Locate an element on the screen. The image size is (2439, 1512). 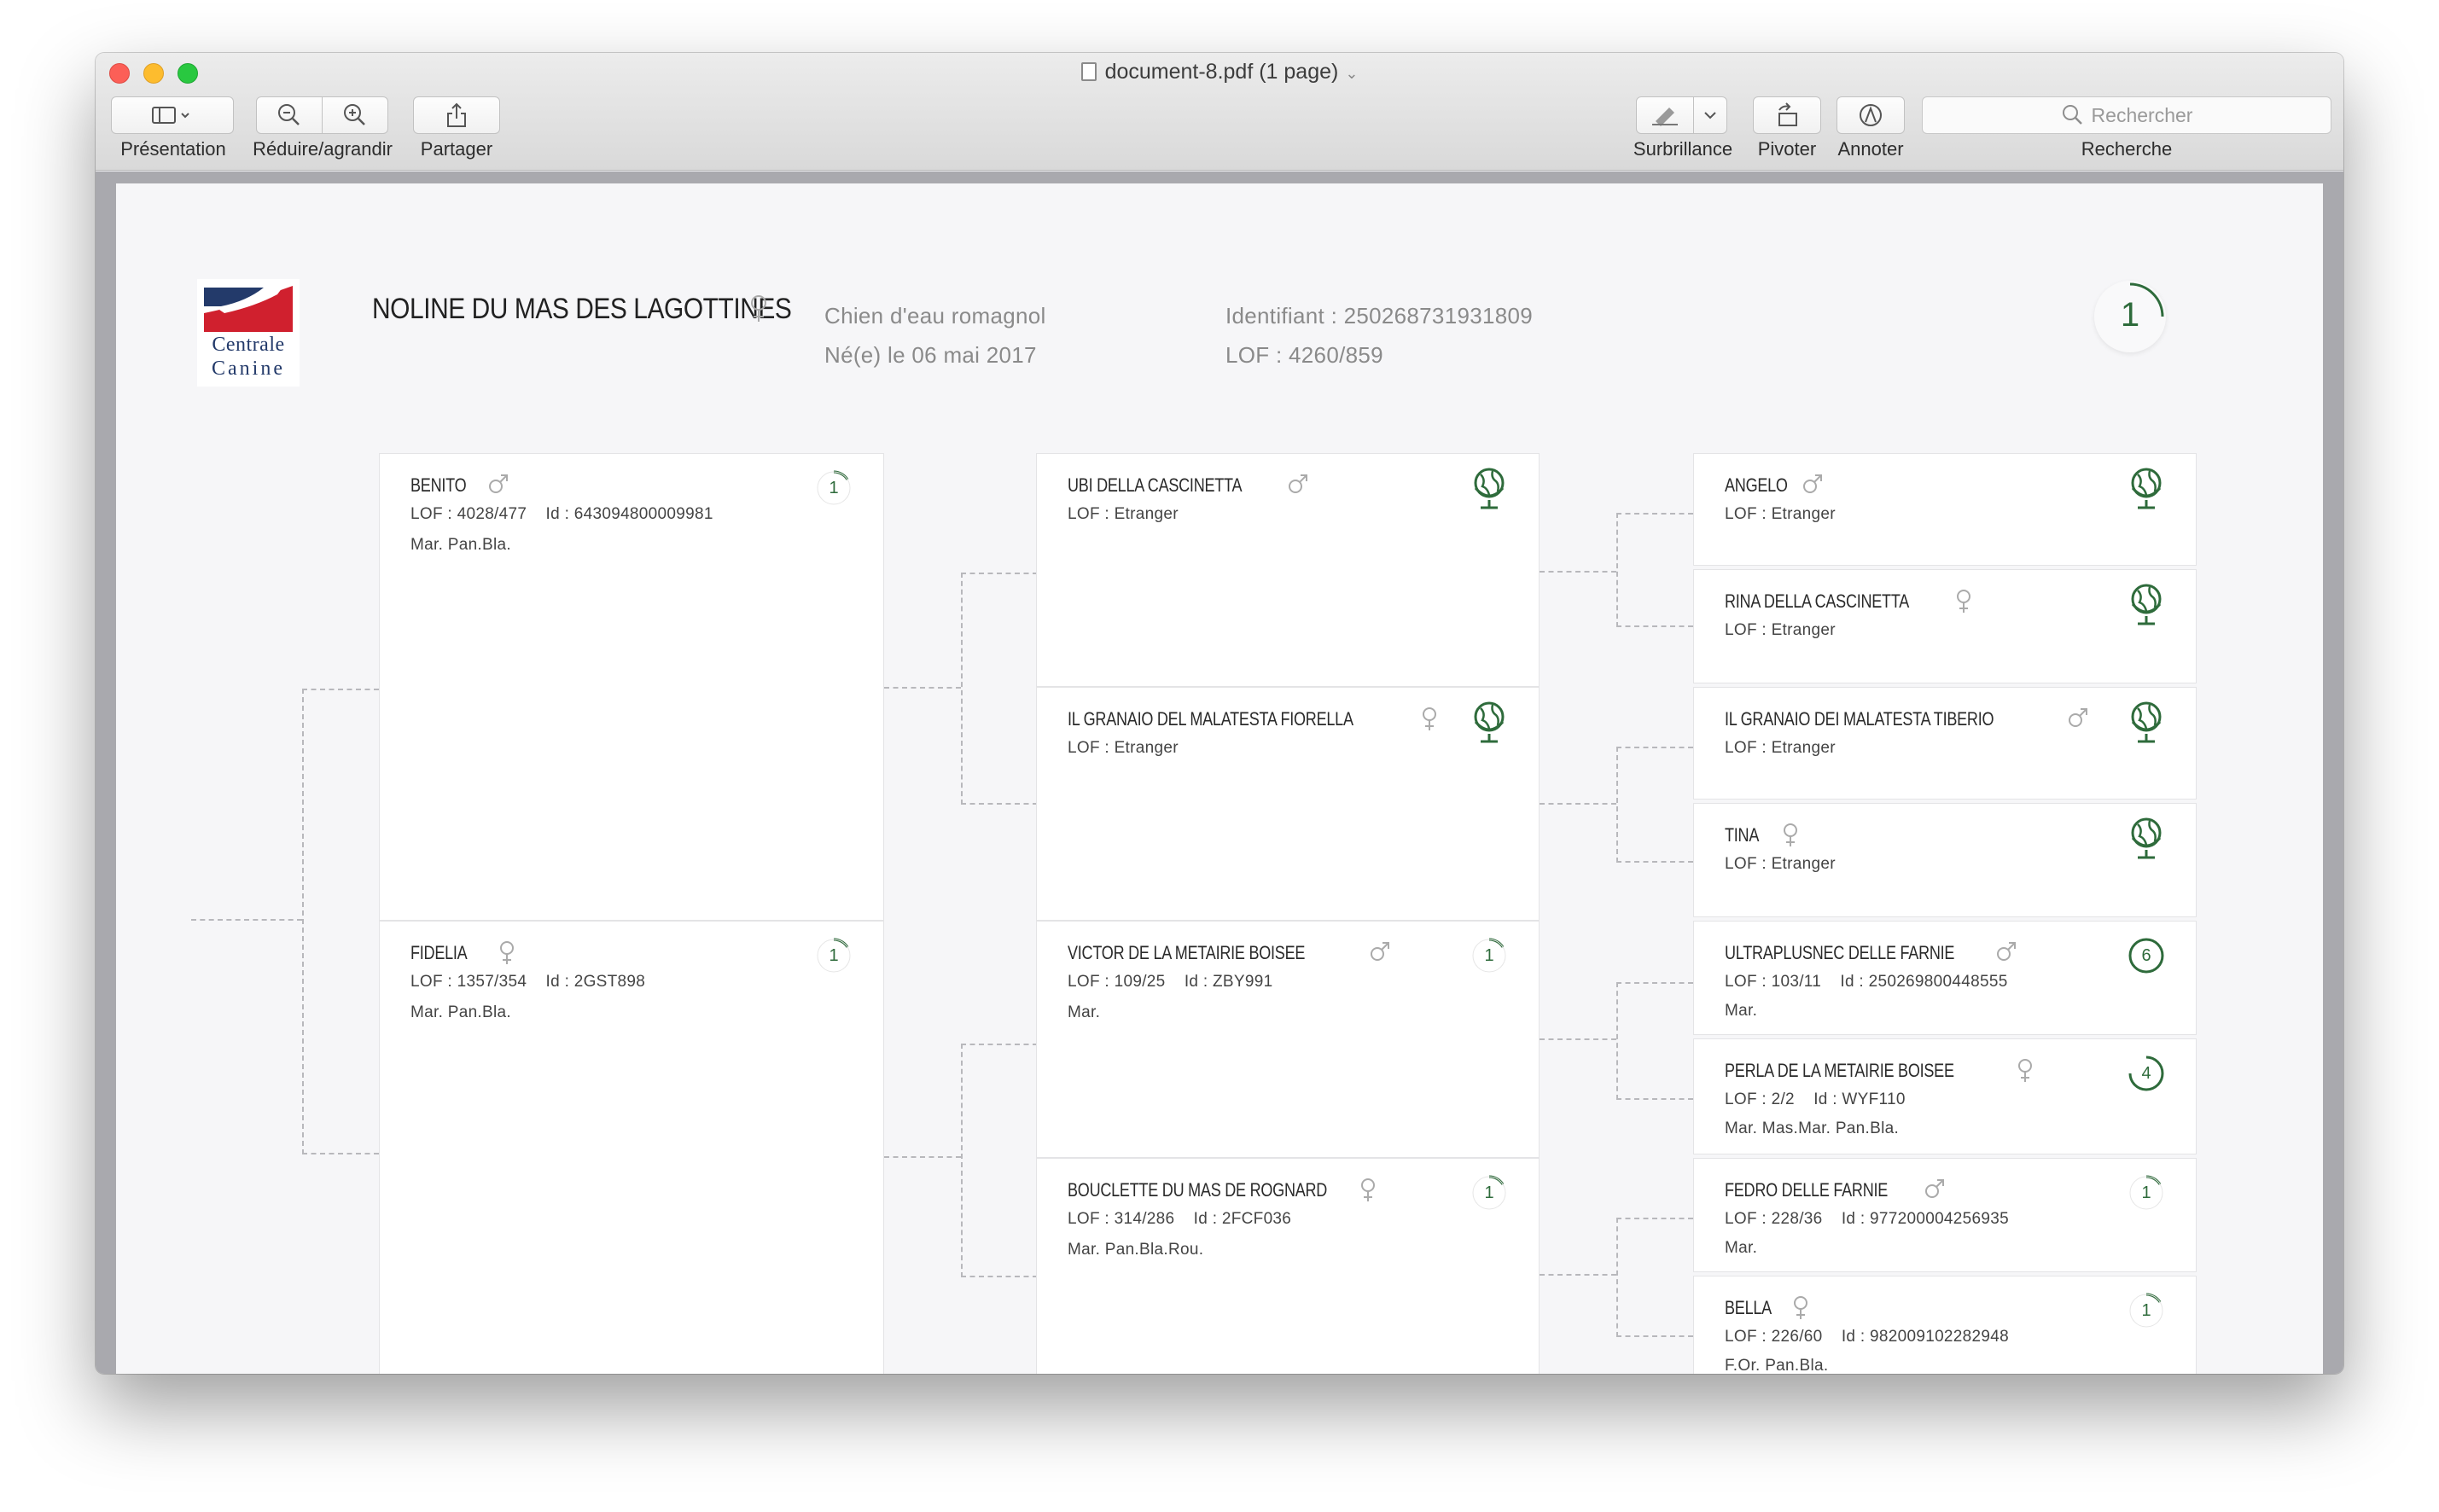
chevron-down-icon is located at coordinates (1710, 115).